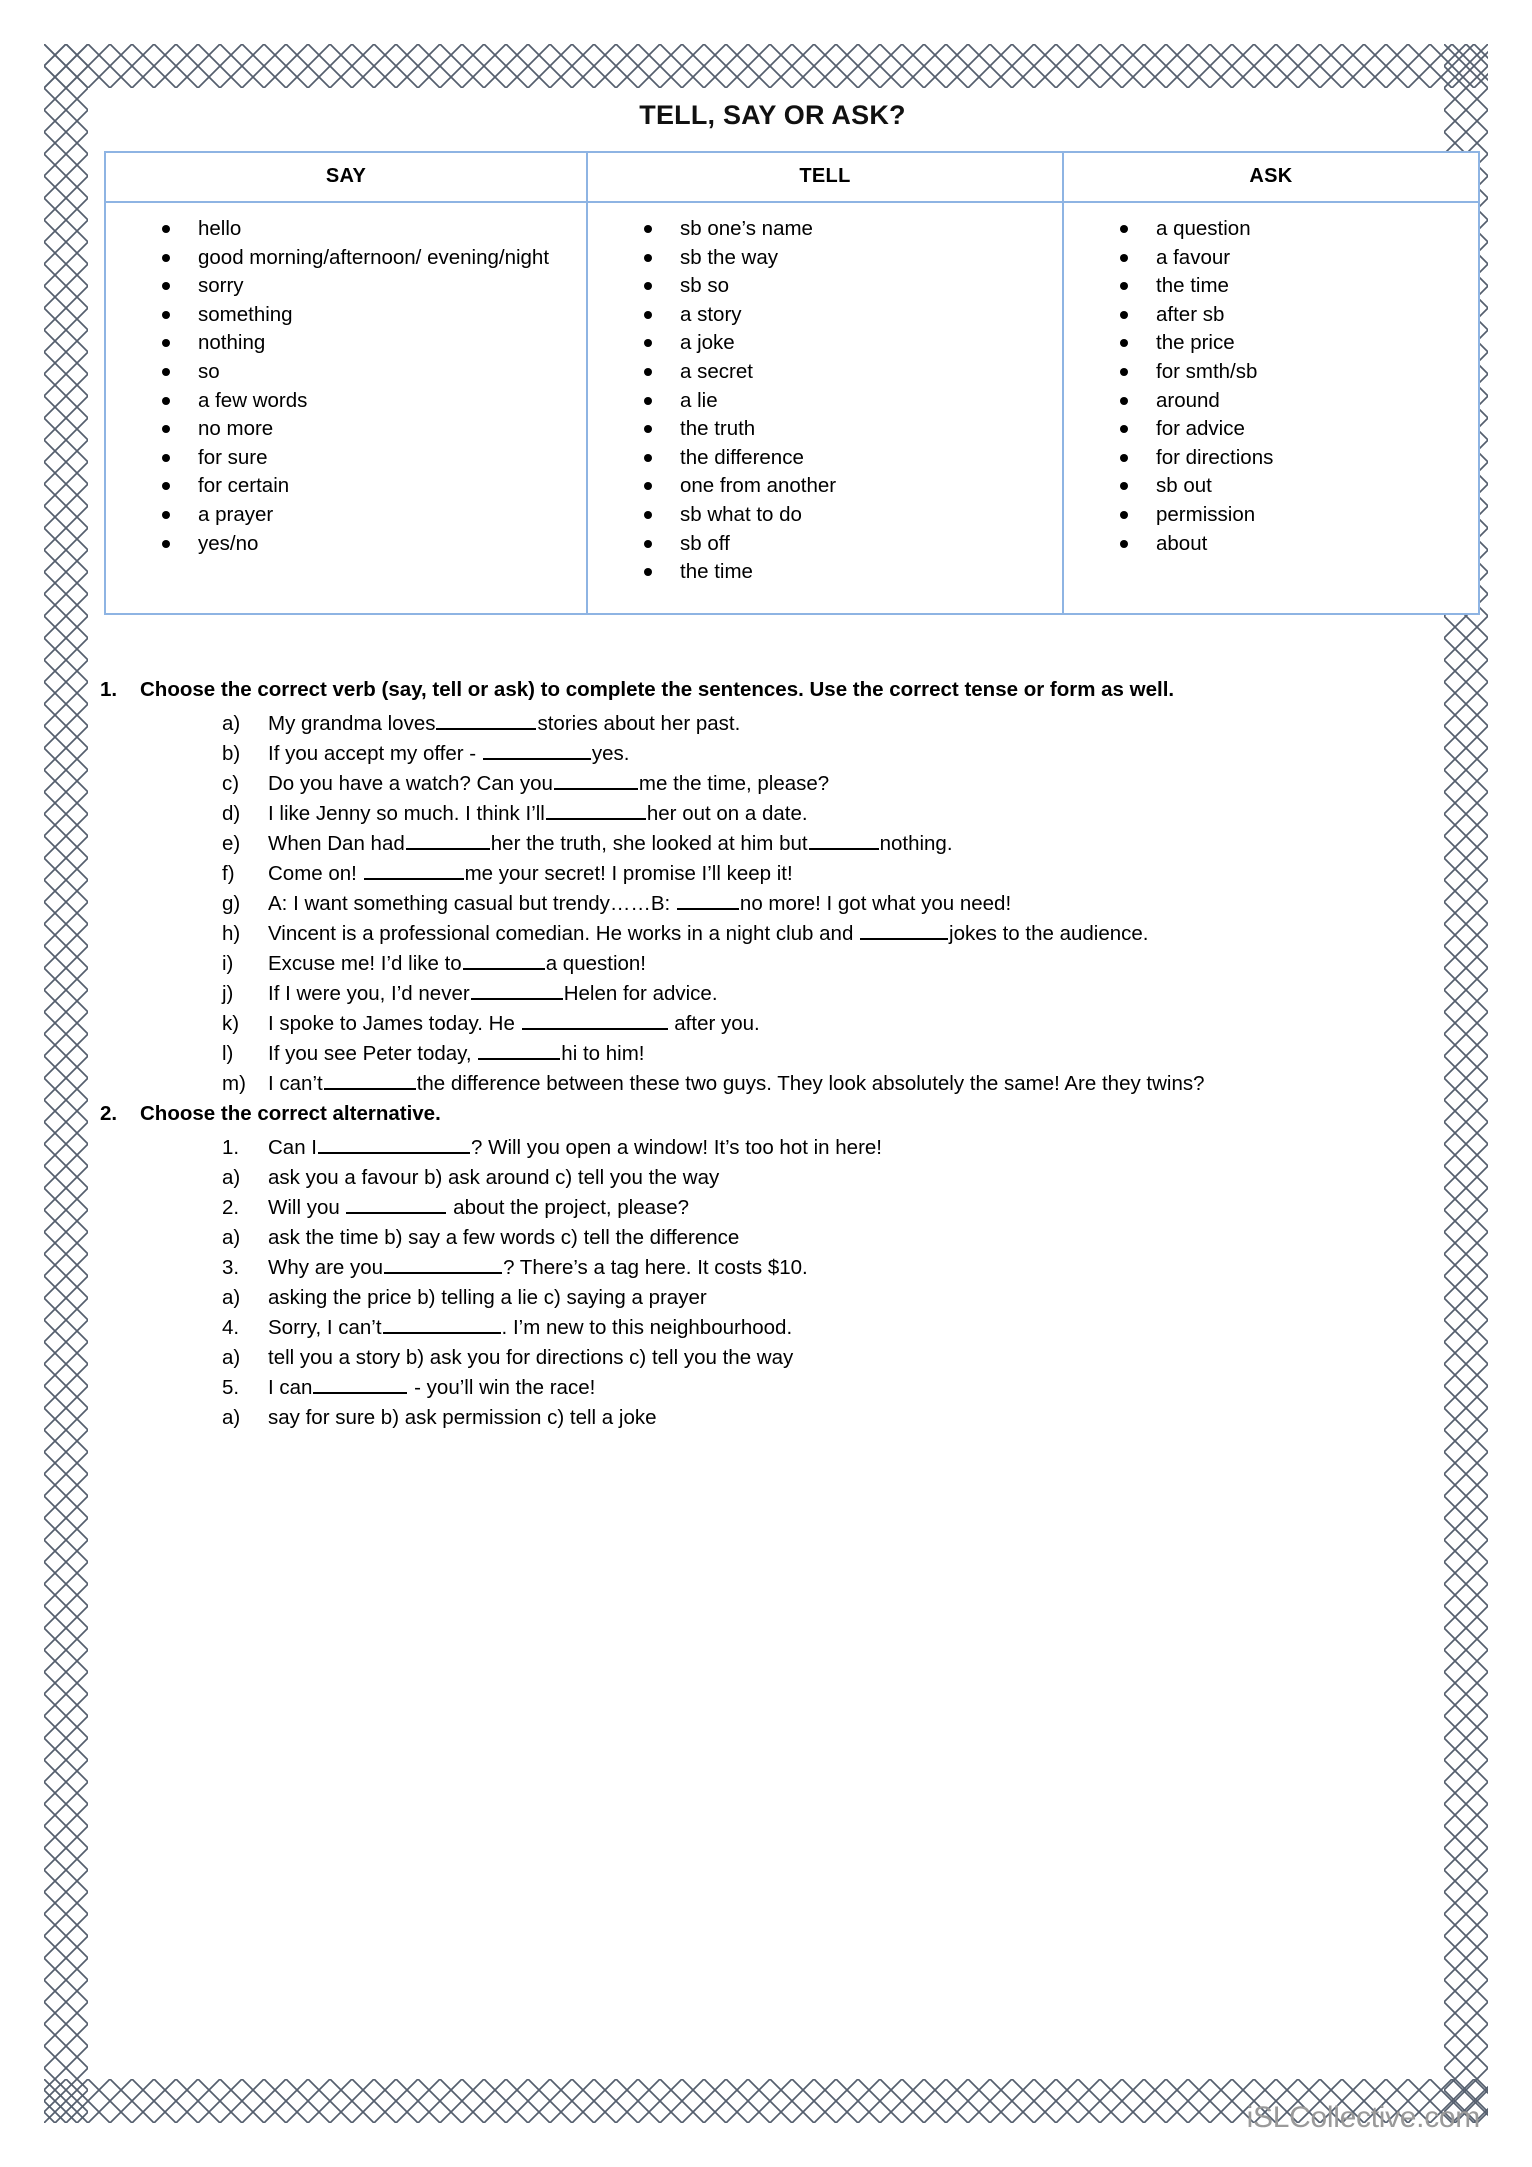  Describe the element at coordinates (856, 1024) in the screenshot. I see `item-text: I spoke to James today. He after you.` at that location.